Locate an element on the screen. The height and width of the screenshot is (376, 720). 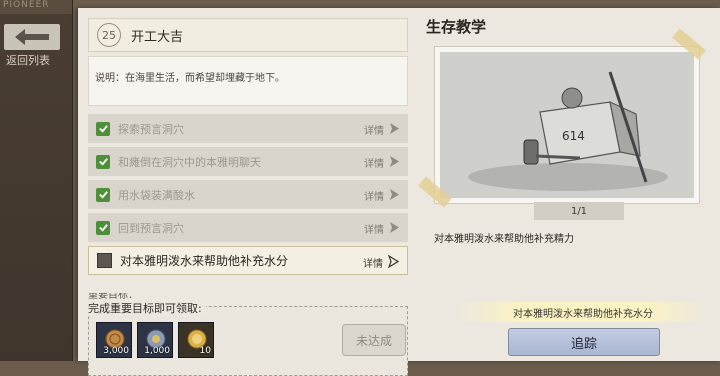
task-item-active: 对本雅明泼水来帮助他补充水分 详情 is located at coordinates (248, 260).